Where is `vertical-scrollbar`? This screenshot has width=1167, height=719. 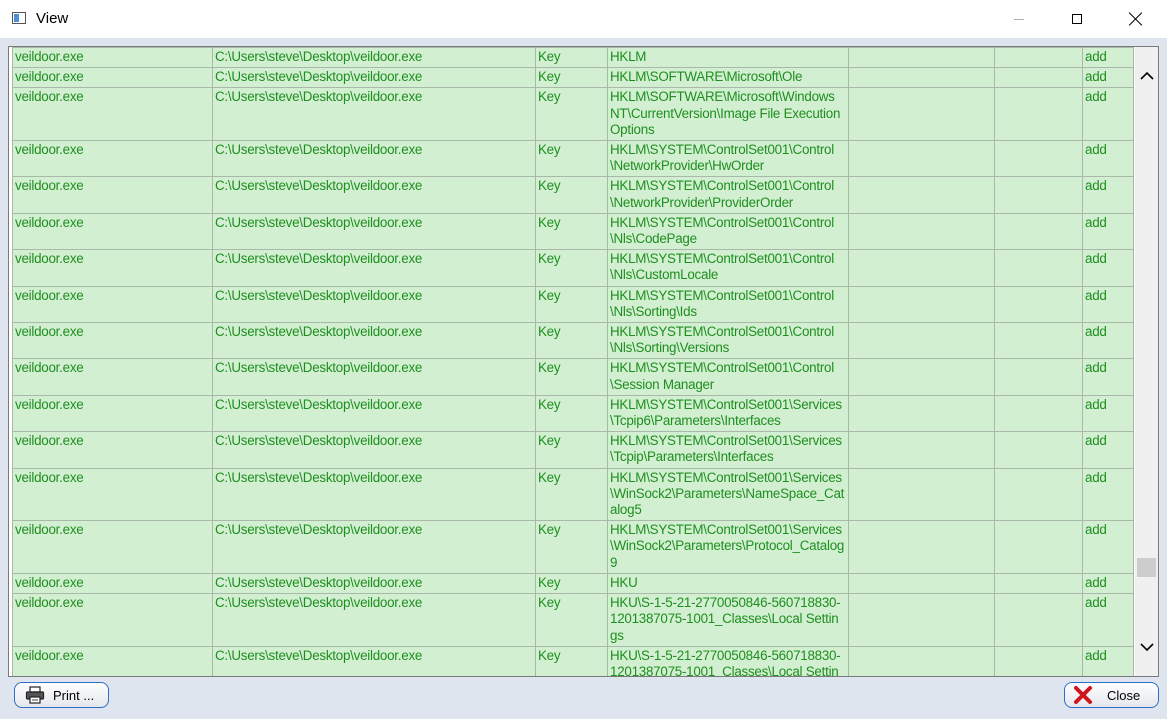
vertical-scrollbar is located at coordinates (1146, 361).